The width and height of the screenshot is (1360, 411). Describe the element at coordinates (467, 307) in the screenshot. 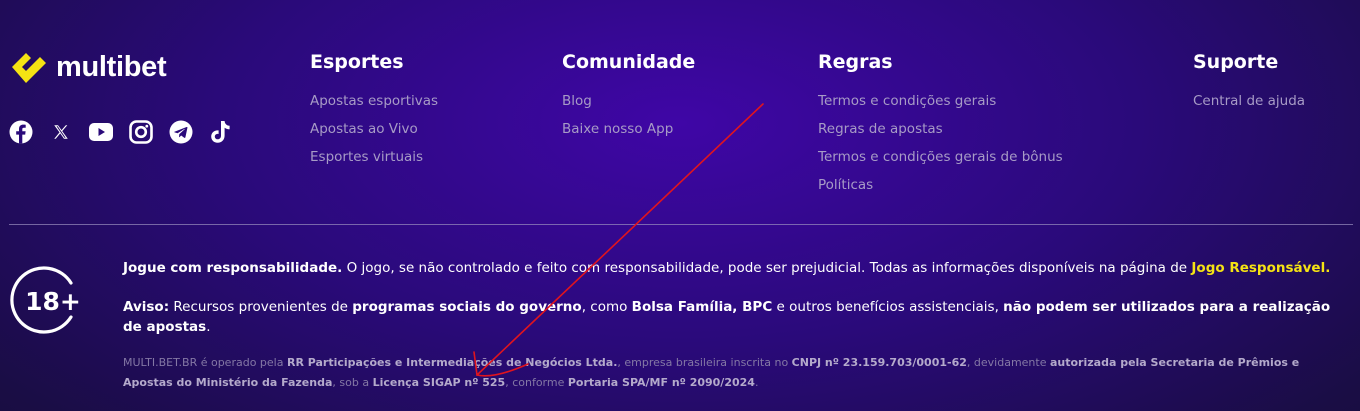

I see `notice-strong: programas sociais do governo` at that location.